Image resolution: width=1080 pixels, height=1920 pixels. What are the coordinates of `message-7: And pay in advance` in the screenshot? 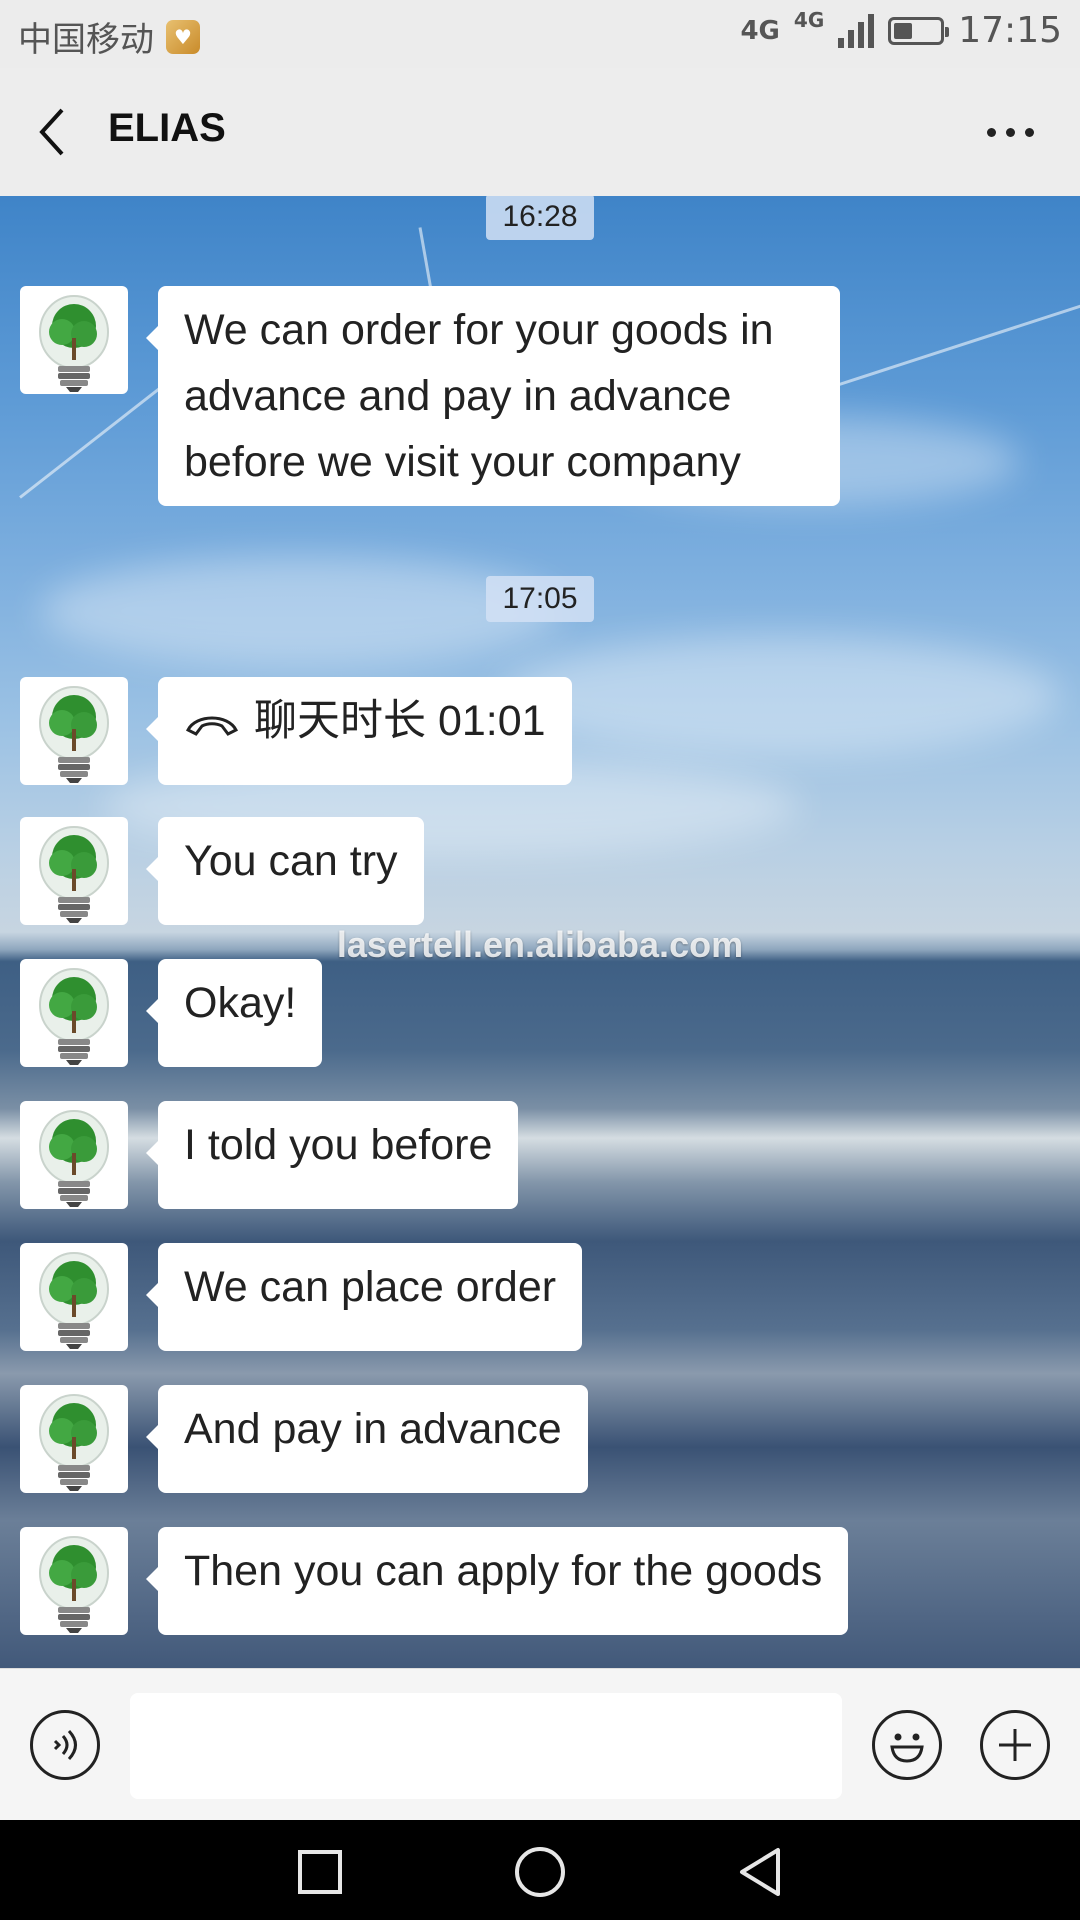 It's located at (304, 1439).